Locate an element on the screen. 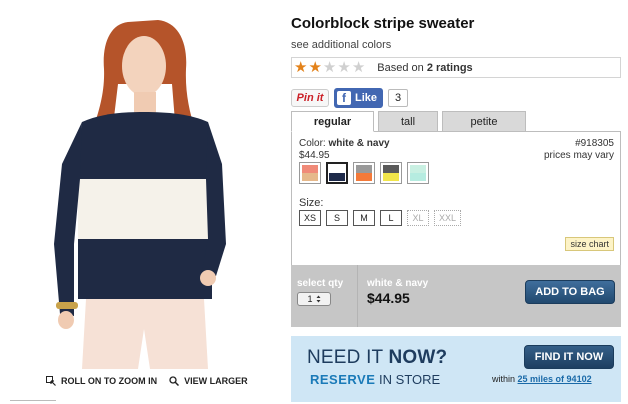  add-to-bag-button: ADD TO BAG is located at coordinates (570, 292).